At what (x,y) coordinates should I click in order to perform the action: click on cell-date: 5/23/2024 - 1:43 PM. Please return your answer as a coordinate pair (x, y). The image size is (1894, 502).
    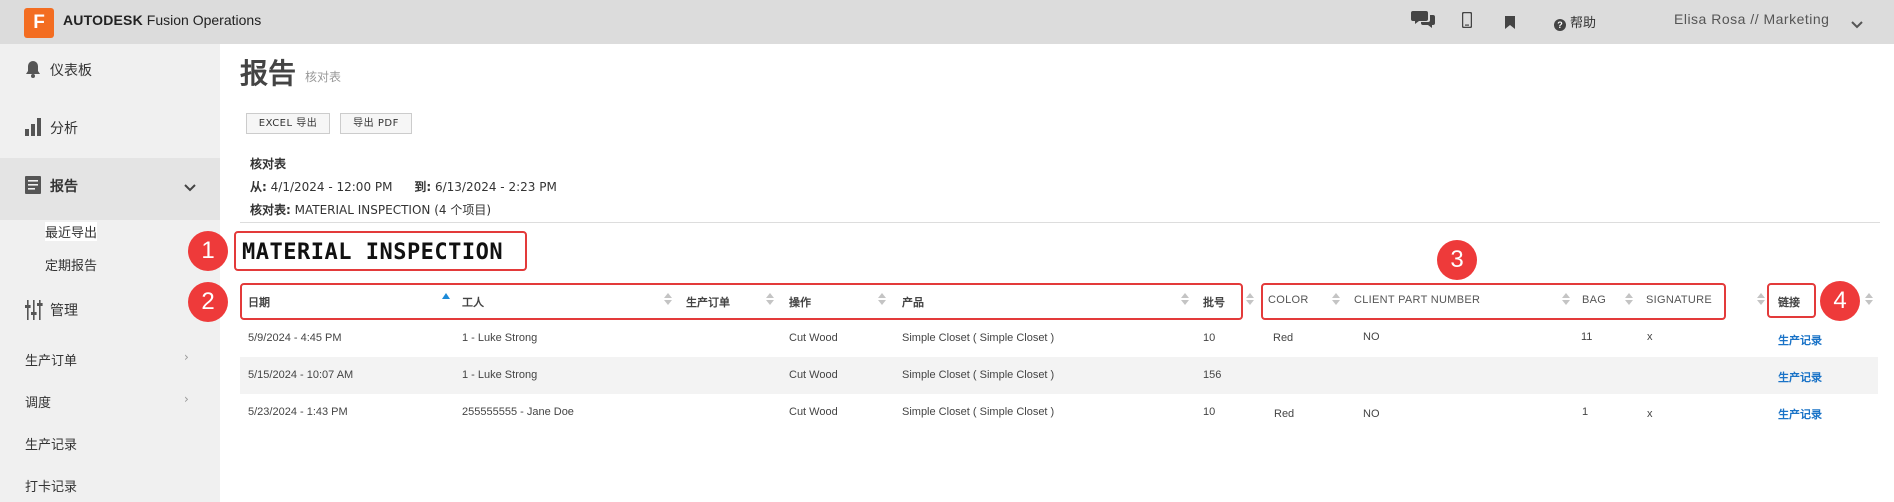
    Looking at the image, I should click on (298, 412).